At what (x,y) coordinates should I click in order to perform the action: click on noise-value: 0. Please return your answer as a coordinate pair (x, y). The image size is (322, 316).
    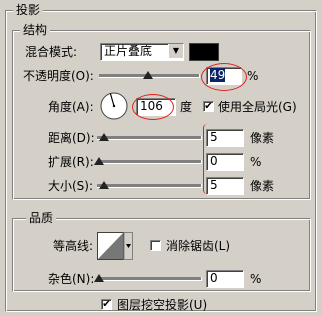
    Looking at the image, I should click on (214, 278).